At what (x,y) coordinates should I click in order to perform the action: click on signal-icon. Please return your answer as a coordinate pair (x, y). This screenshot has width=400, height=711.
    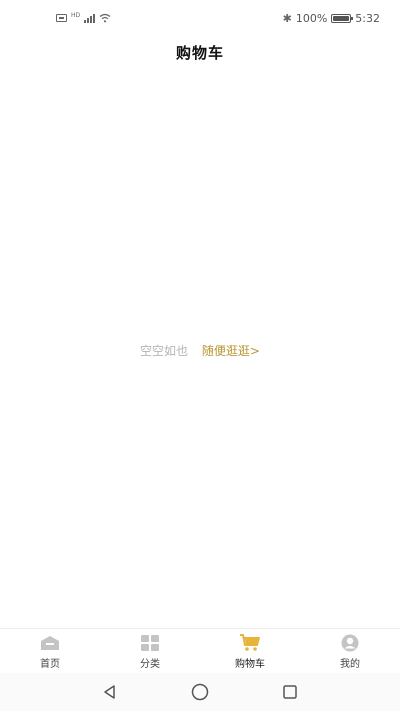
    Looking at the image, I should click on (90, 18).